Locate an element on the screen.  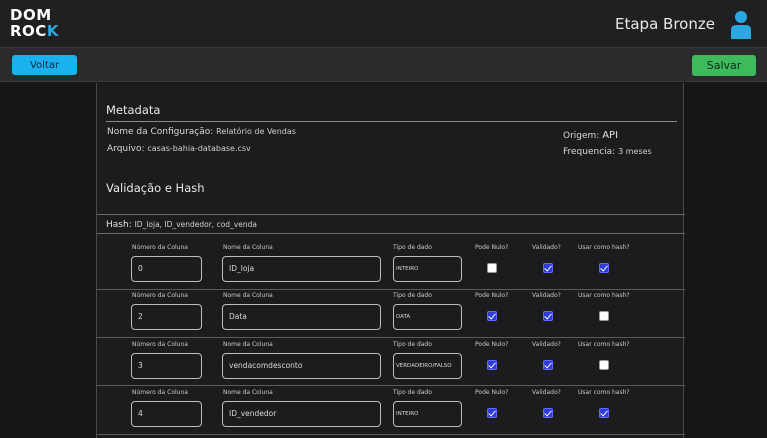
hash-label: Hash: is located at coordinates (119, 225).